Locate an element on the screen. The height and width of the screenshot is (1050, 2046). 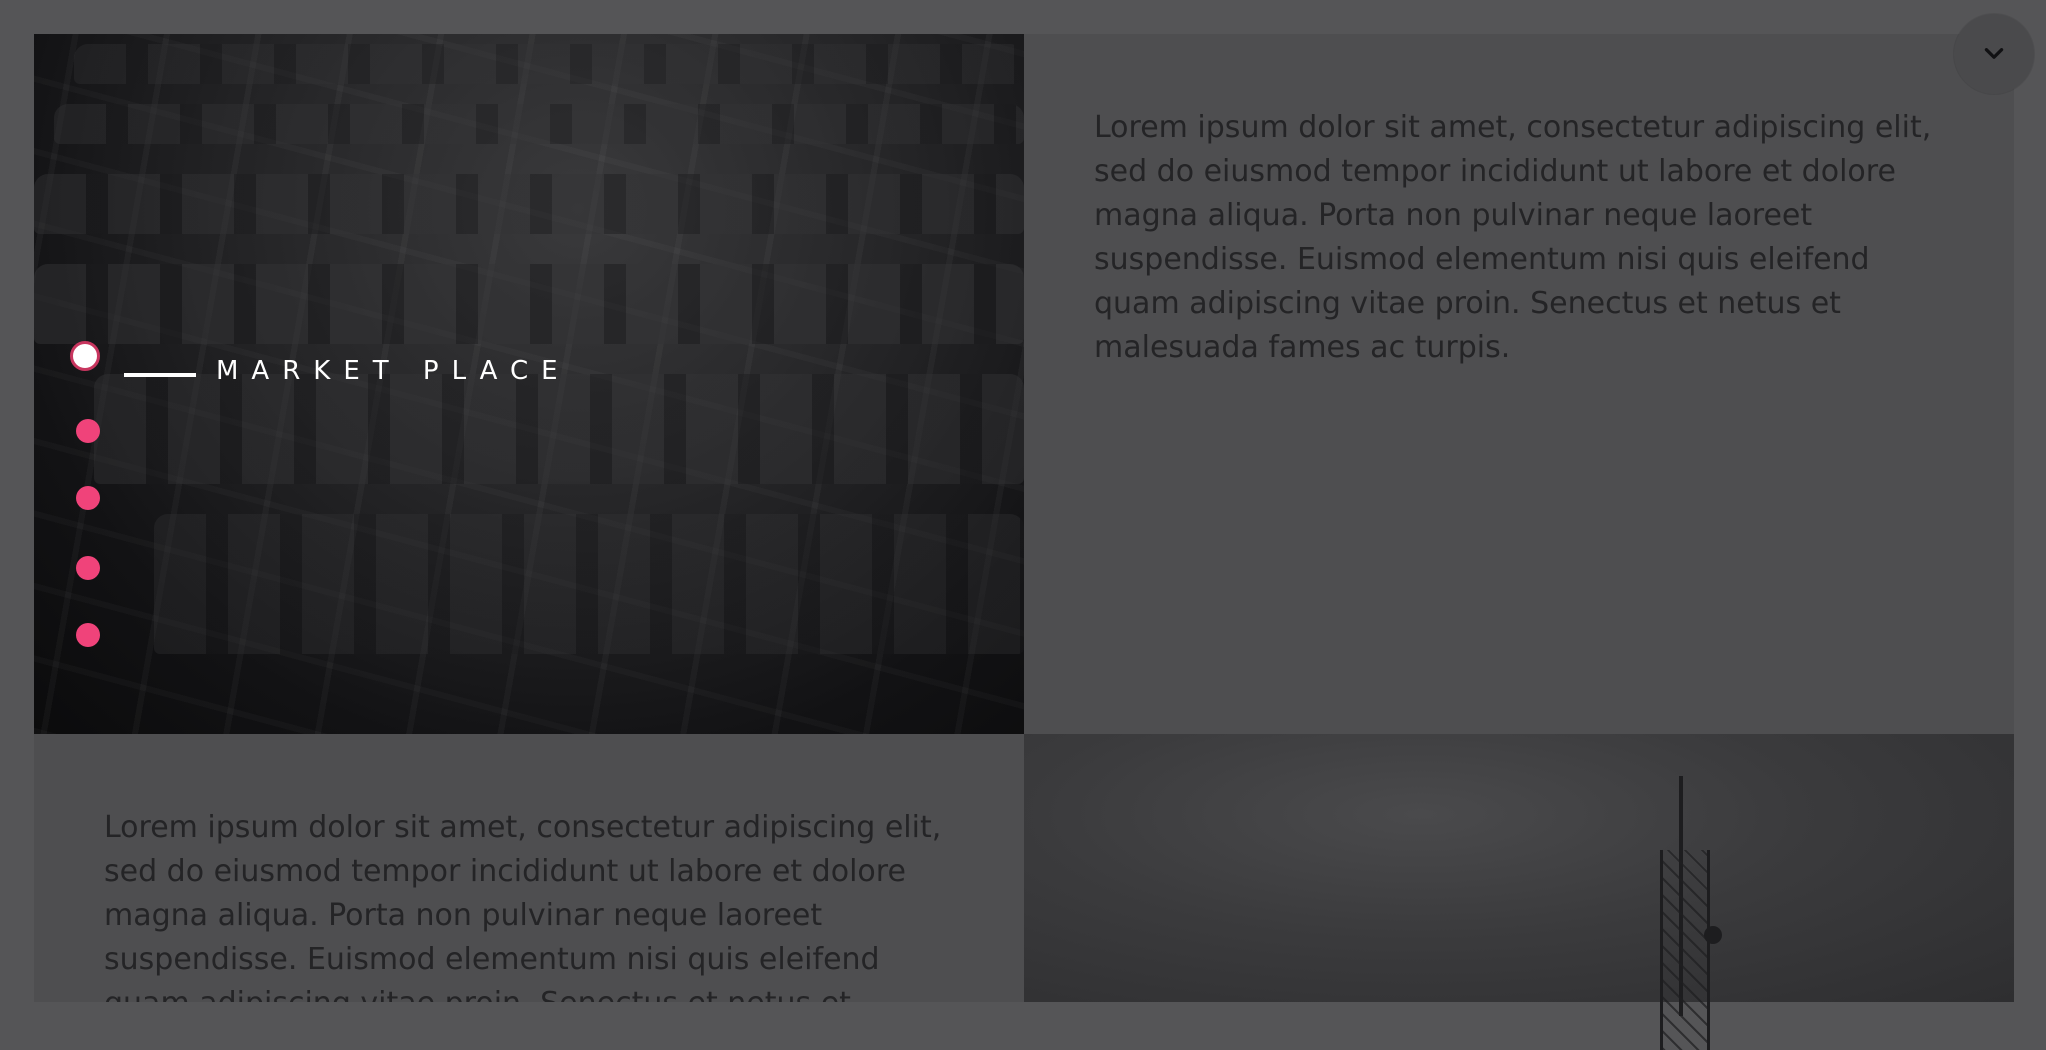
nav-active-label: MARKET PLACE is located at coordinates (393, 371).